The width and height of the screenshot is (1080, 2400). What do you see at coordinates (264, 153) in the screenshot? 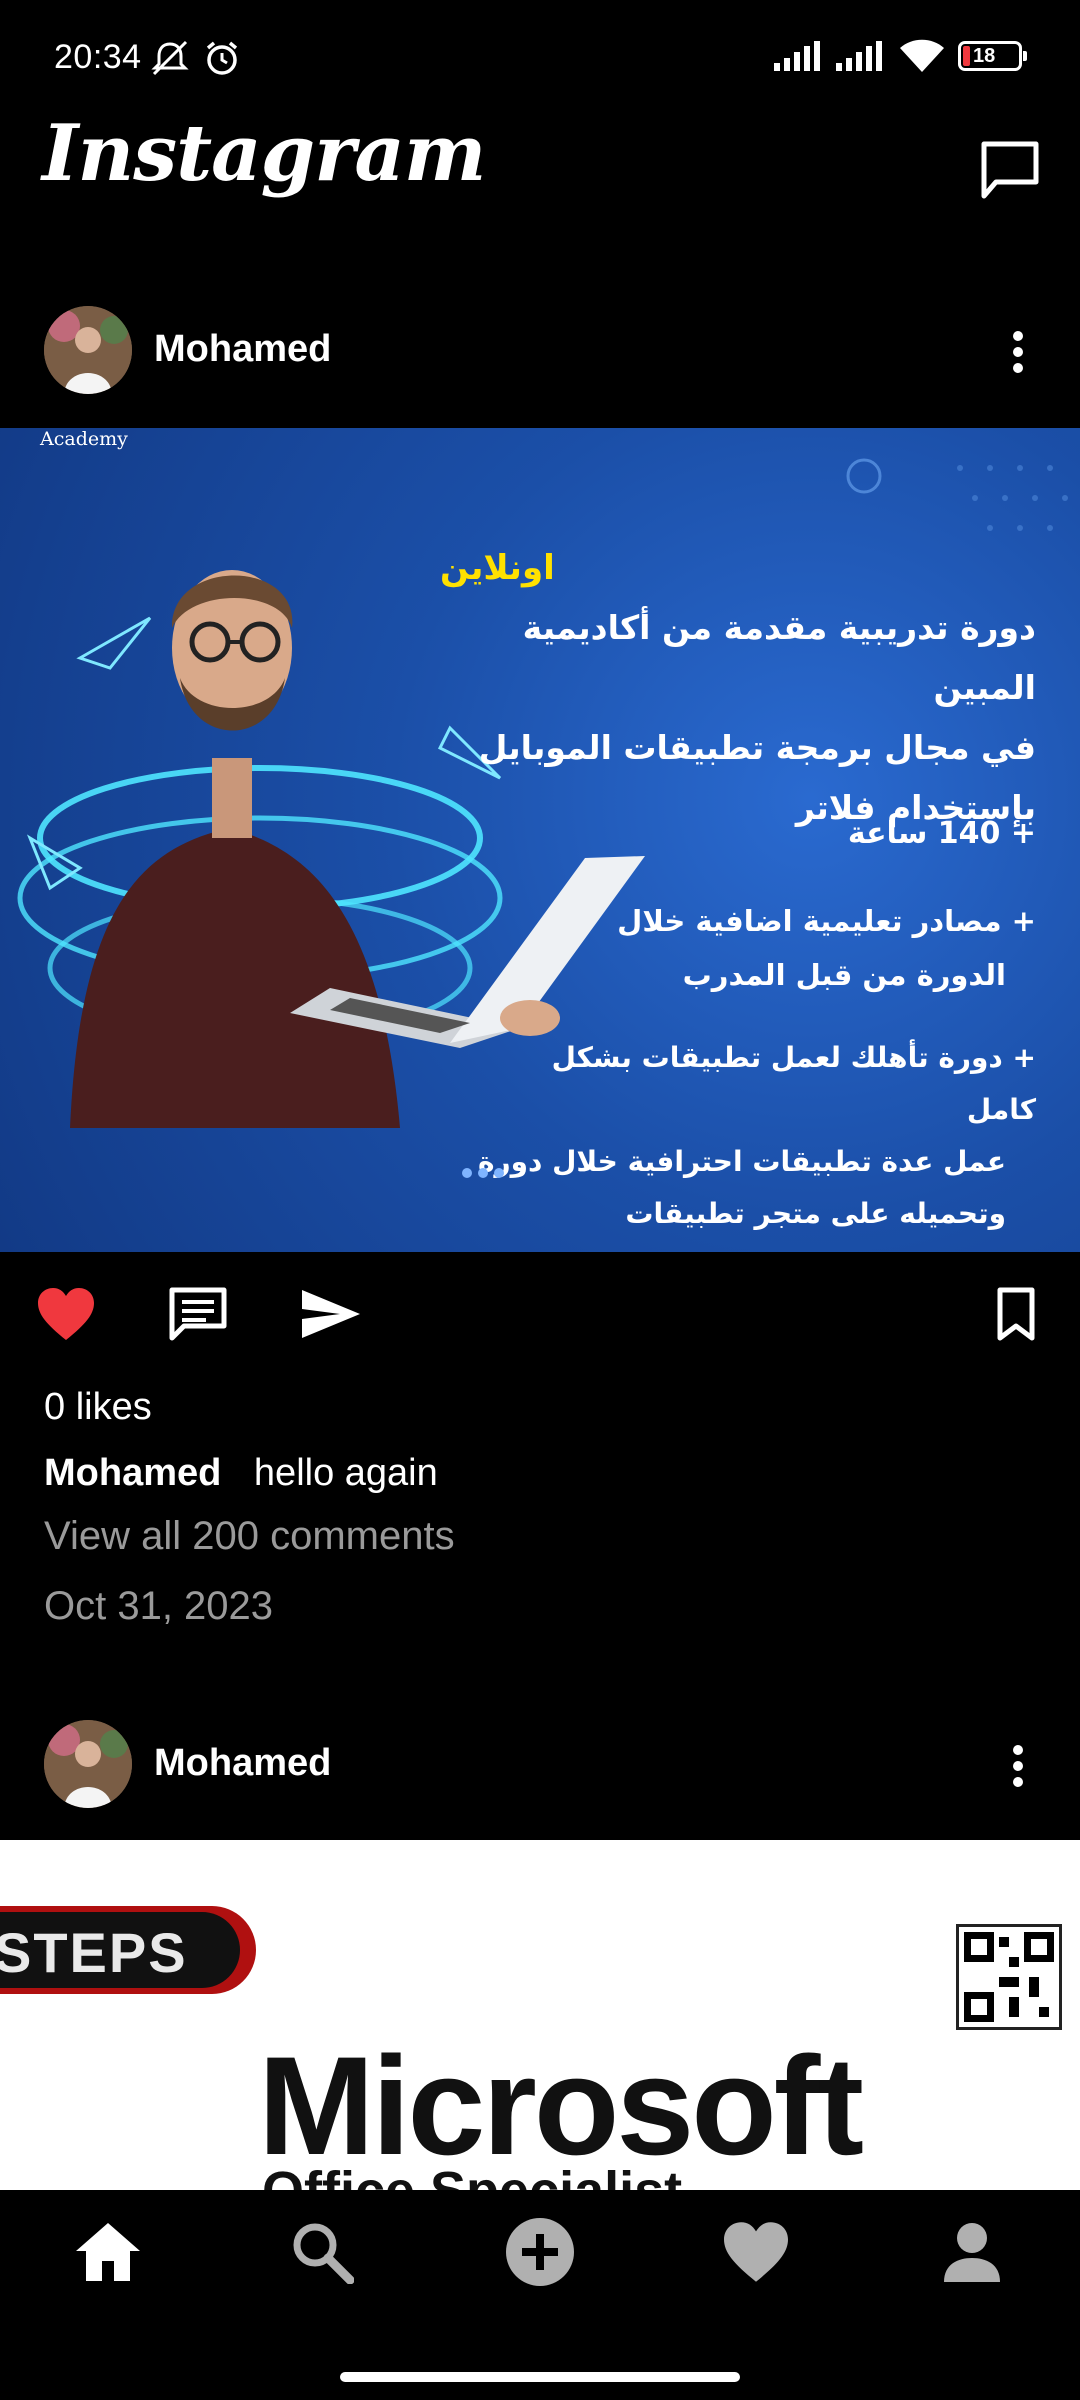
I see `instagram-logo: Instagram` at bounding box center [264, 153].